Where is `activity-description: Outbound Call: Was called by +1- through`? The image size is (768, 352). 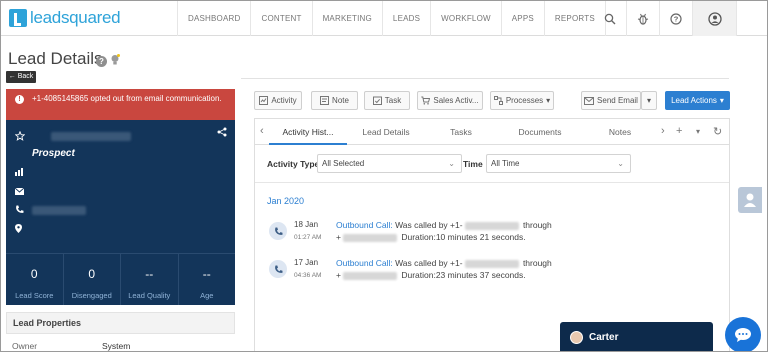 activity-description: Outbound Call: Was called by +1- through is located at coordinates (444, 263).